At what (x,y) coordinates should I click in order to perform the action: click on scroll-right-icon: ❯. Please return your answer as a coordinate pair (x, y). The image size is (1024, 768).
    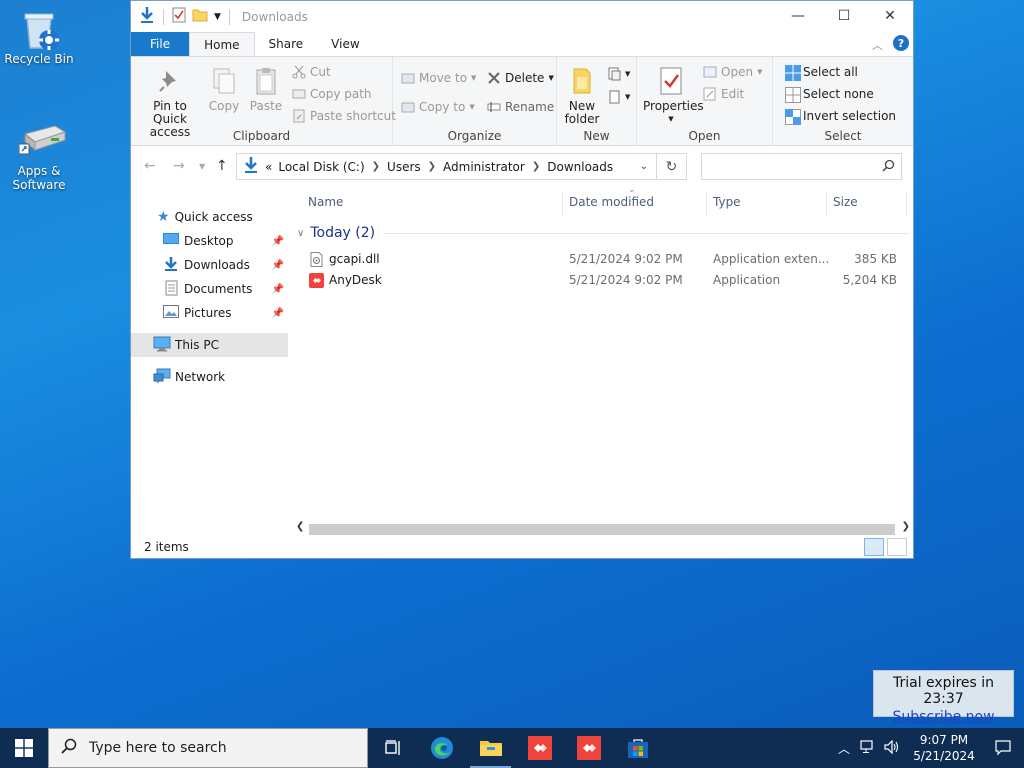
    Looking at the image, I should click on (906, 526).